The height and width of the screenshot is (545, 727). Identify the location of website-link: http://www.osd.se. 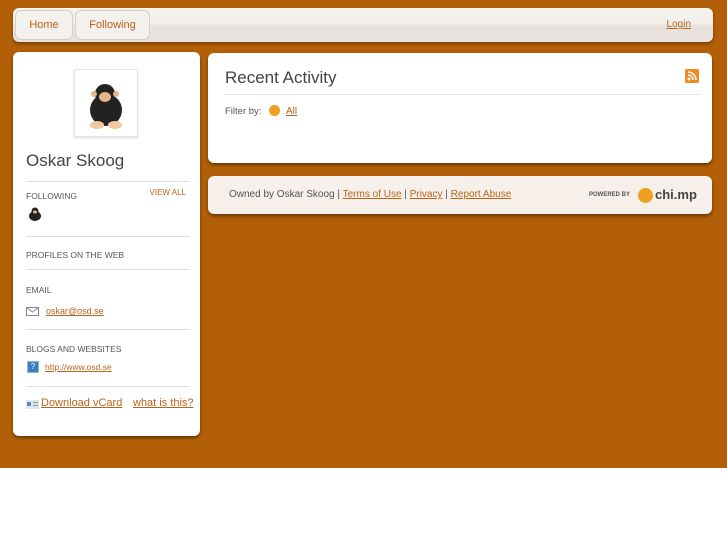
(78, 367).